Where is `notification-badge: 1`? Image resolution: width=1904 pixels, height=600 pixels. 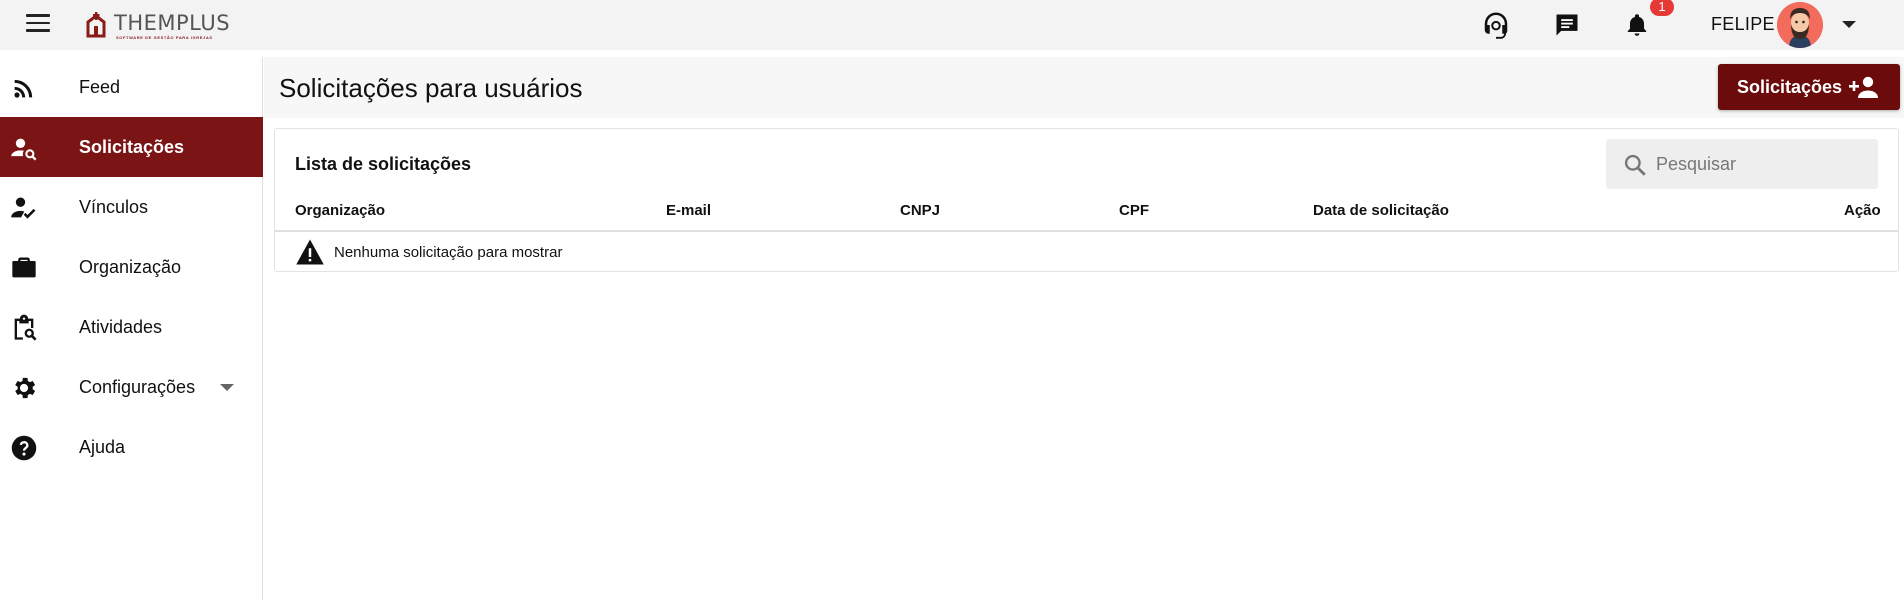
notification-badge: 1 is located at coordinates (1662, 8).